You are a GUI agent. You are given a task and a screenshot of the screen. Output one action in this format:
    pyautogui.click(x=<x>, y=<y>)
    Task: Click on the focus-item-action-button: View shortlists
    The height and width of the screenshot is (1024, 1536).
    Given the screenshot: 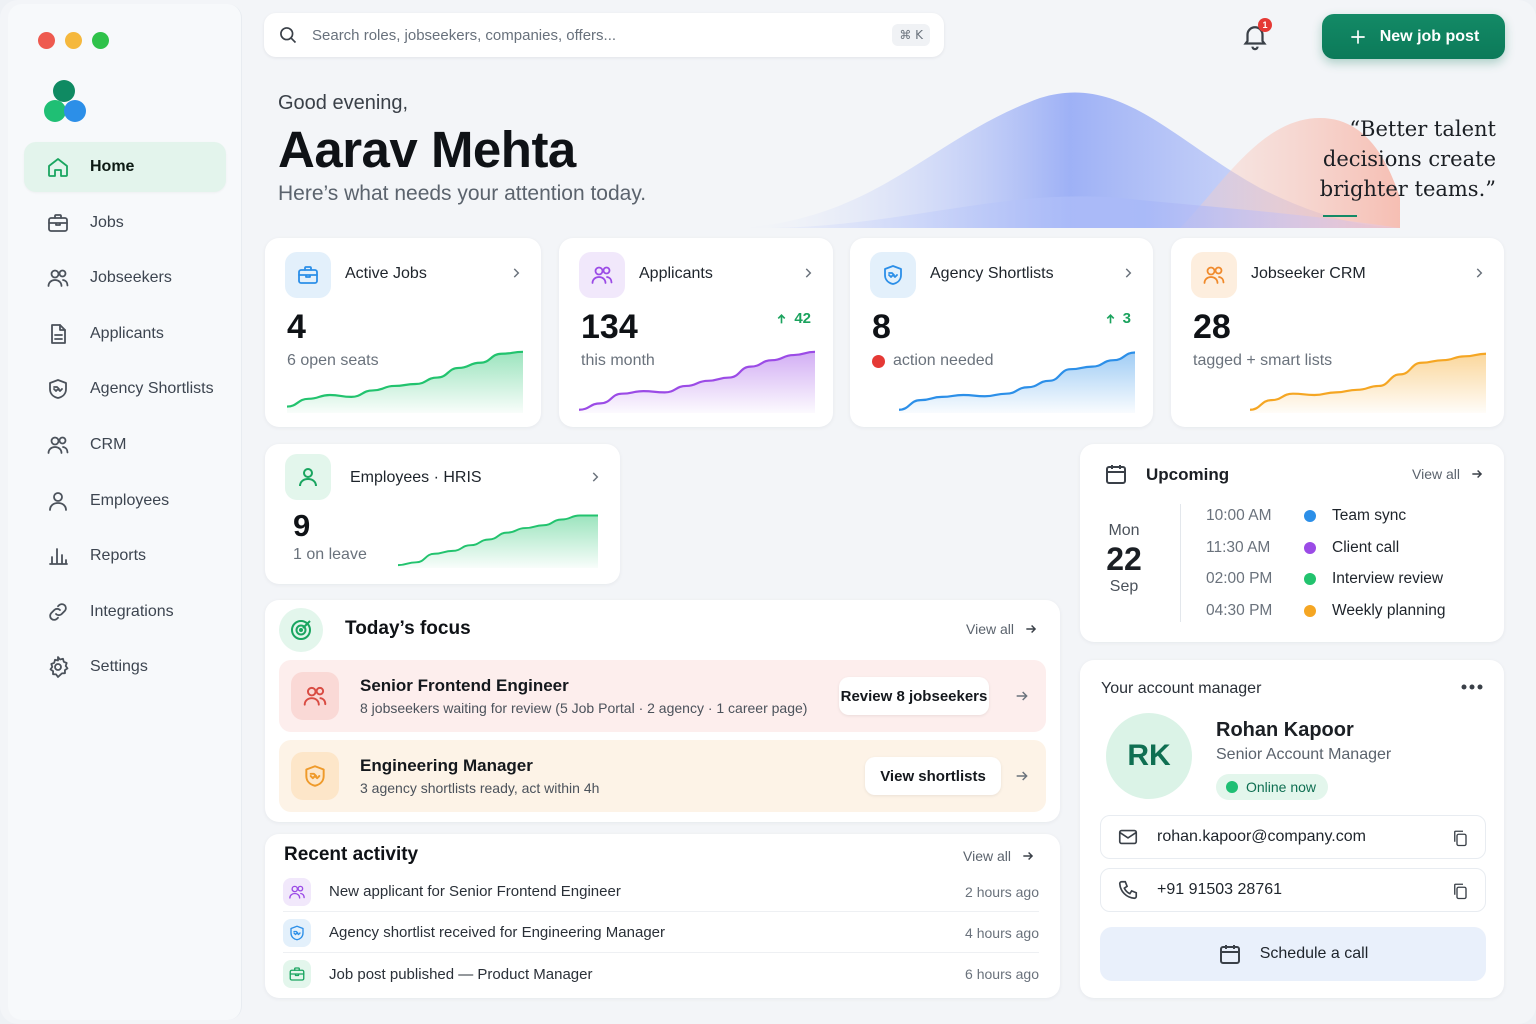 What is the action you would take?
    pyautogui.click(x=933, y=776)
    